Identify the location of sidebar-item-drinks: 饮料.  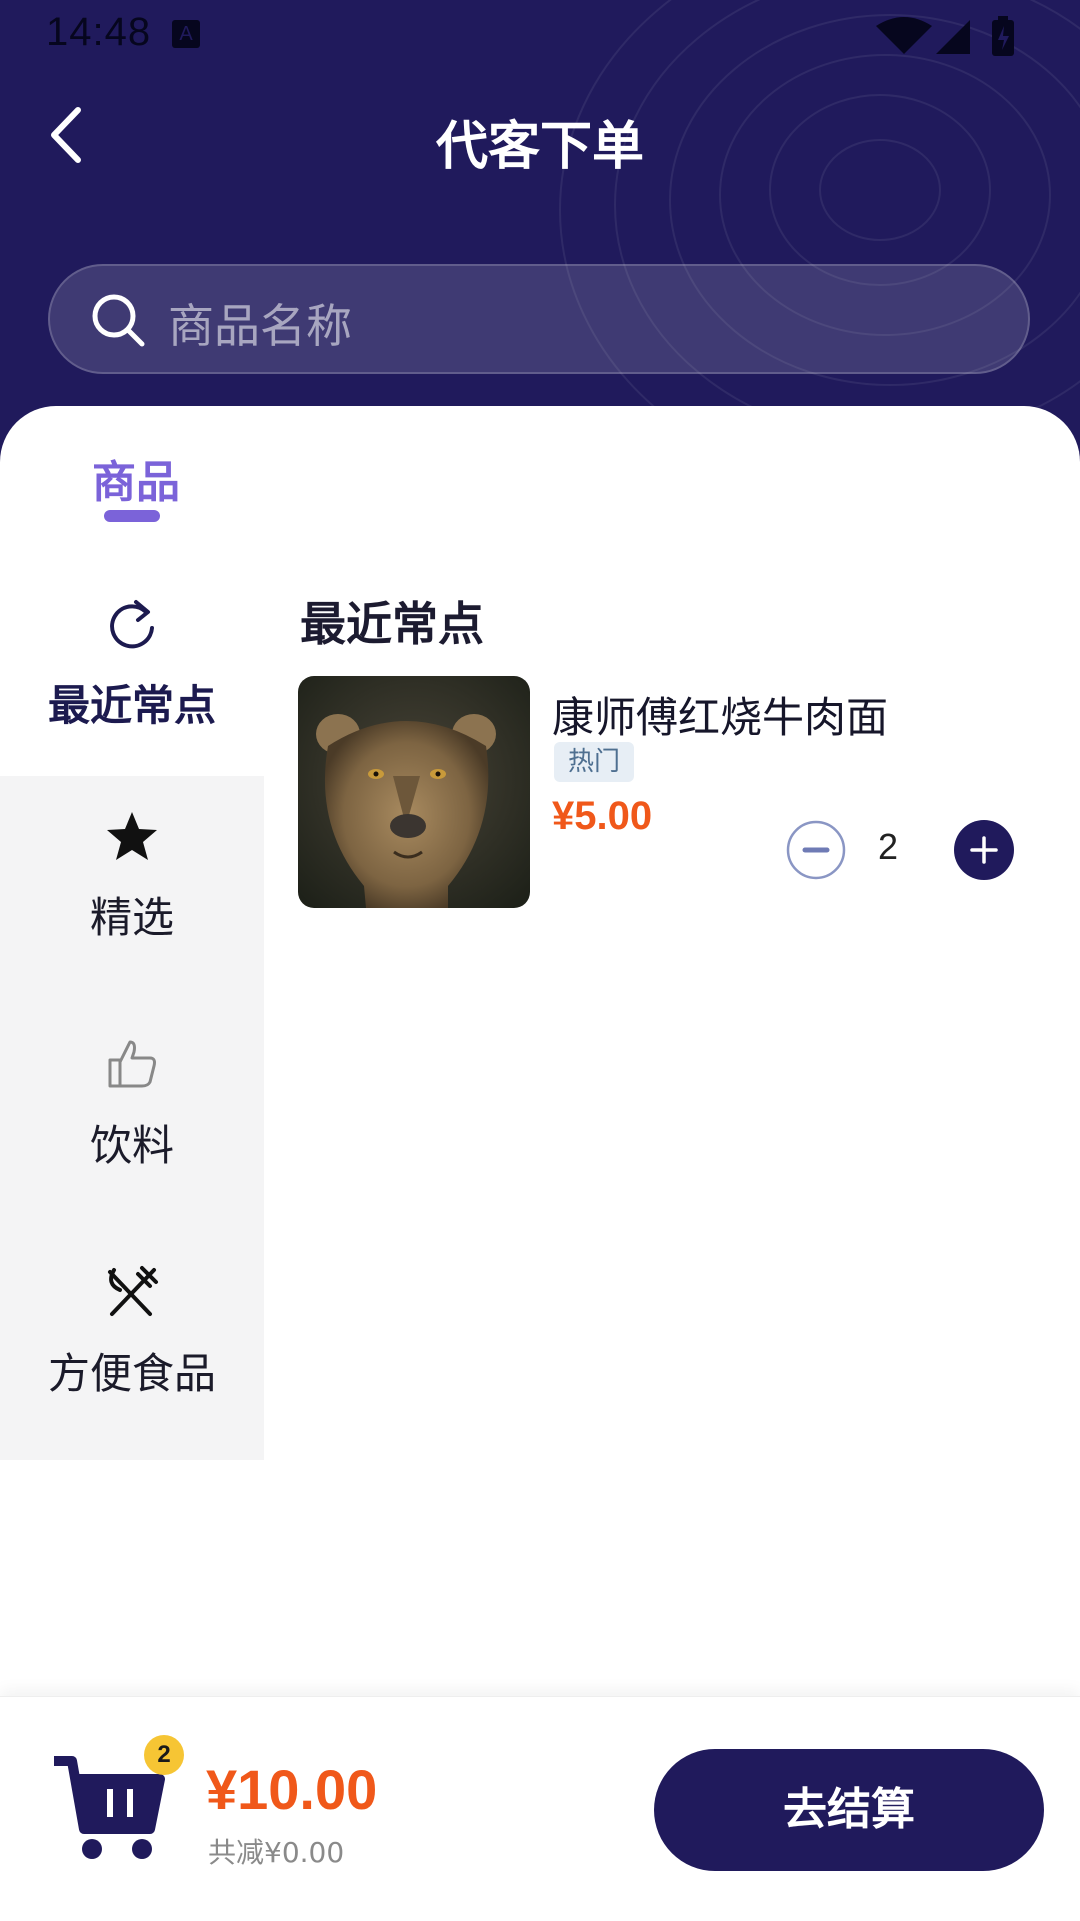
(132, 1118).